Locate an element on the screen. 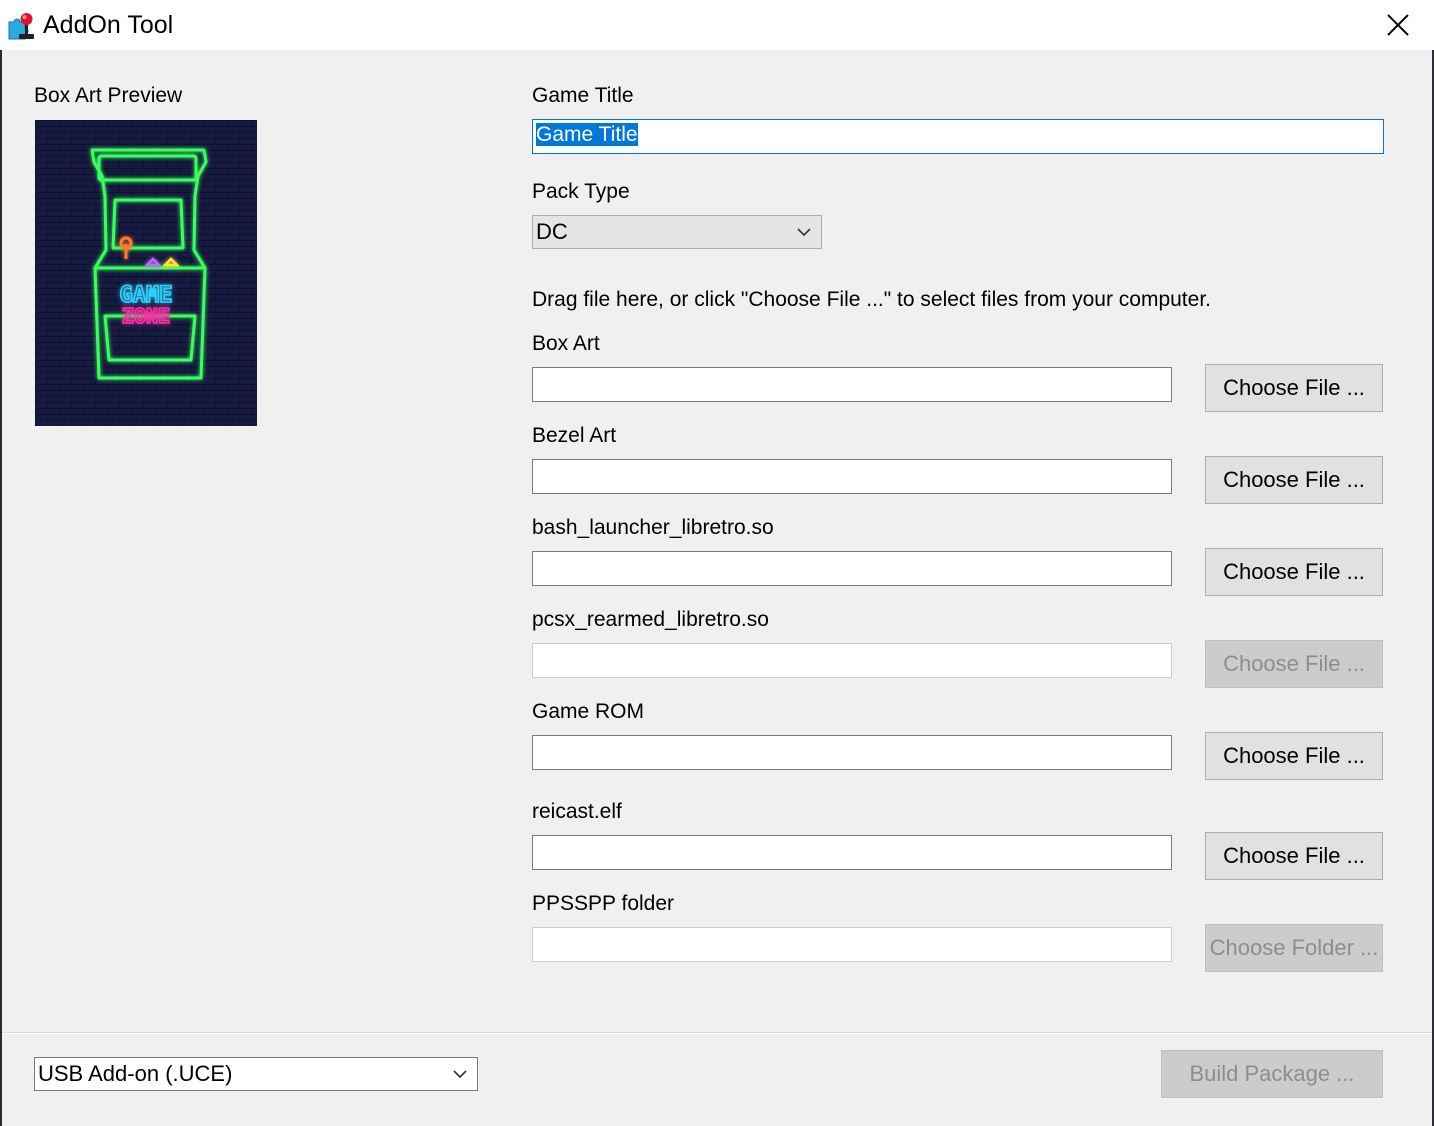 This screenshot has width=1434, height=1126. field-label: reicast.elf is located at coordinates (577, 811).